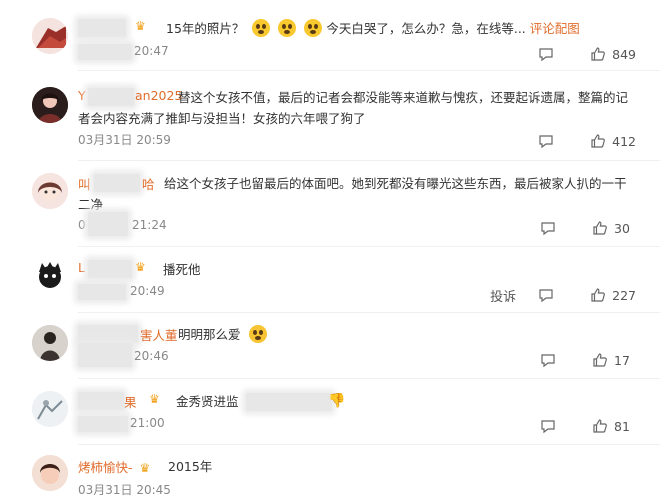 The width and height of the screenshot is (660, 498). I want to click on comment-time: 0 21:24, so click(122, 224).